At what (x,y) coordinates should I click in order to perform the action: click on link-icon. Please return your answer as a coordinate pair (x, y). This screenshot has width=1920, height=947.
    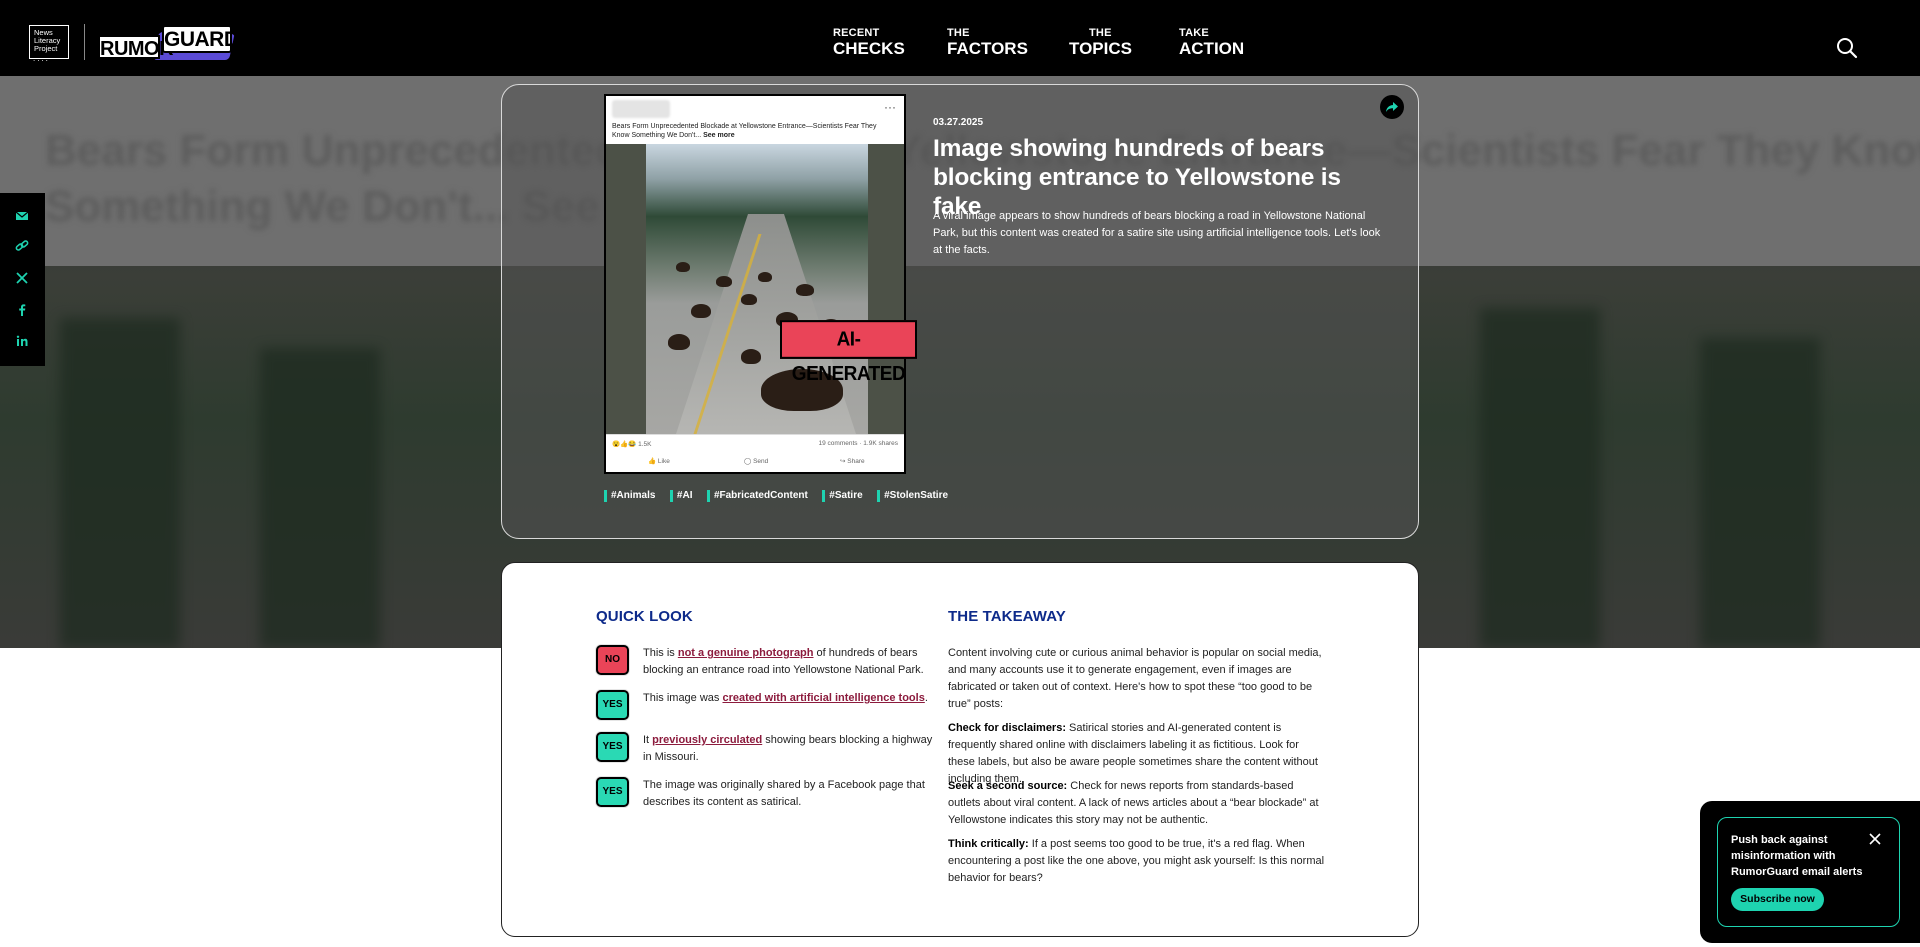
    Looking at the image, I should click on (22, 246).